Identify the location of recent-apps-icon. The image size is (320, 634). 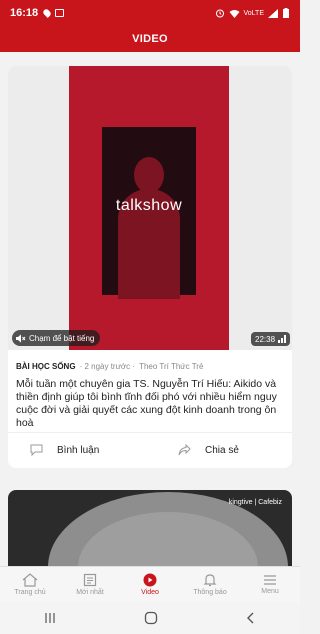
(50, 618).